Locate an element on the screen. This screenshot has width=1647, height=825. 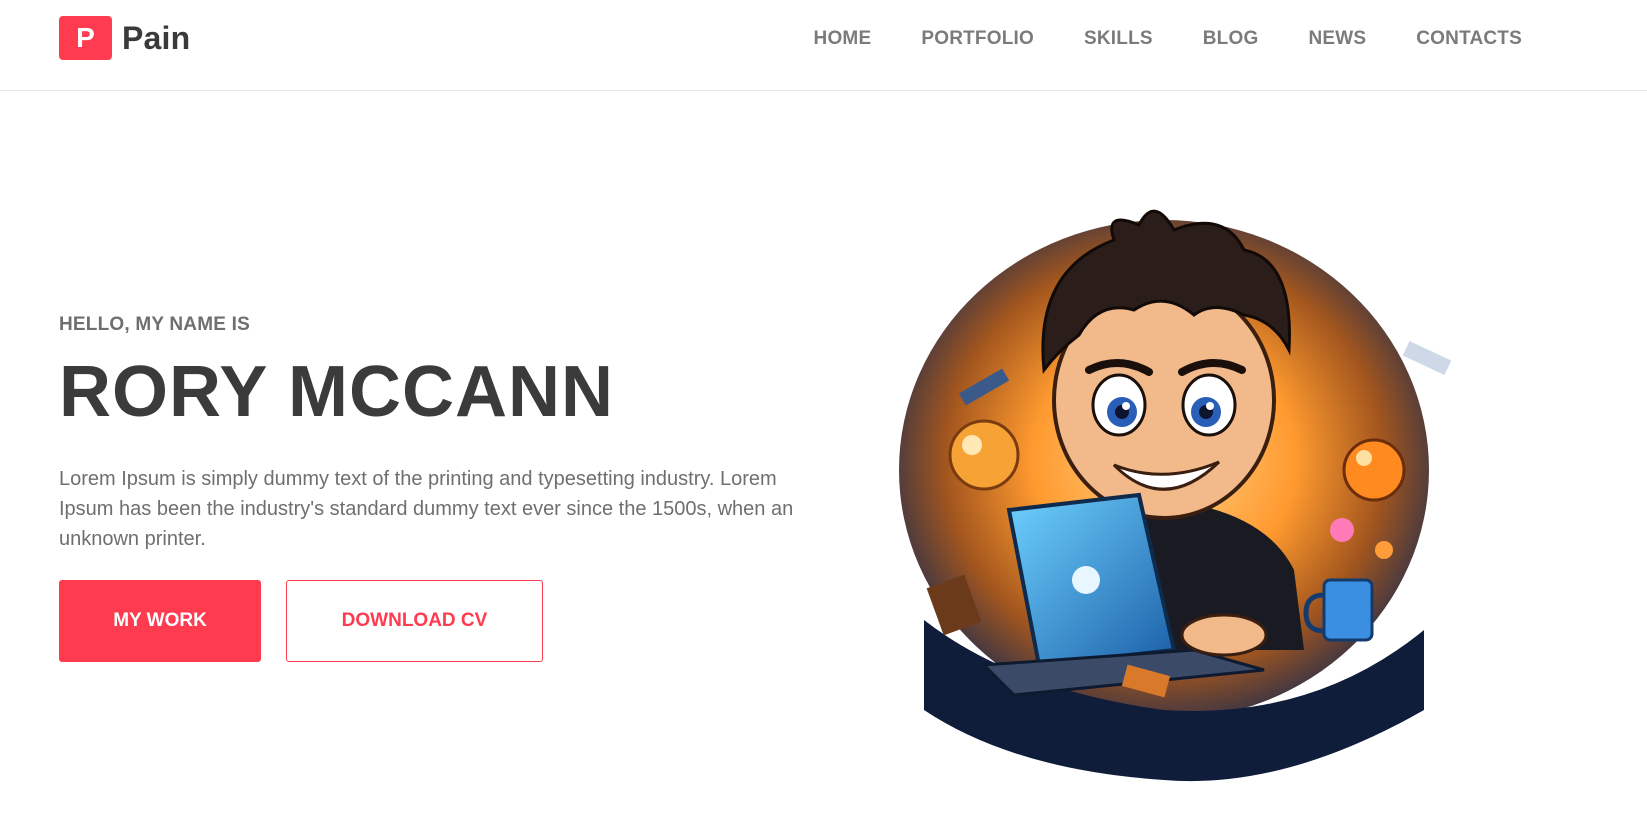
logo-mark: P is located at coordinates (85, 38).